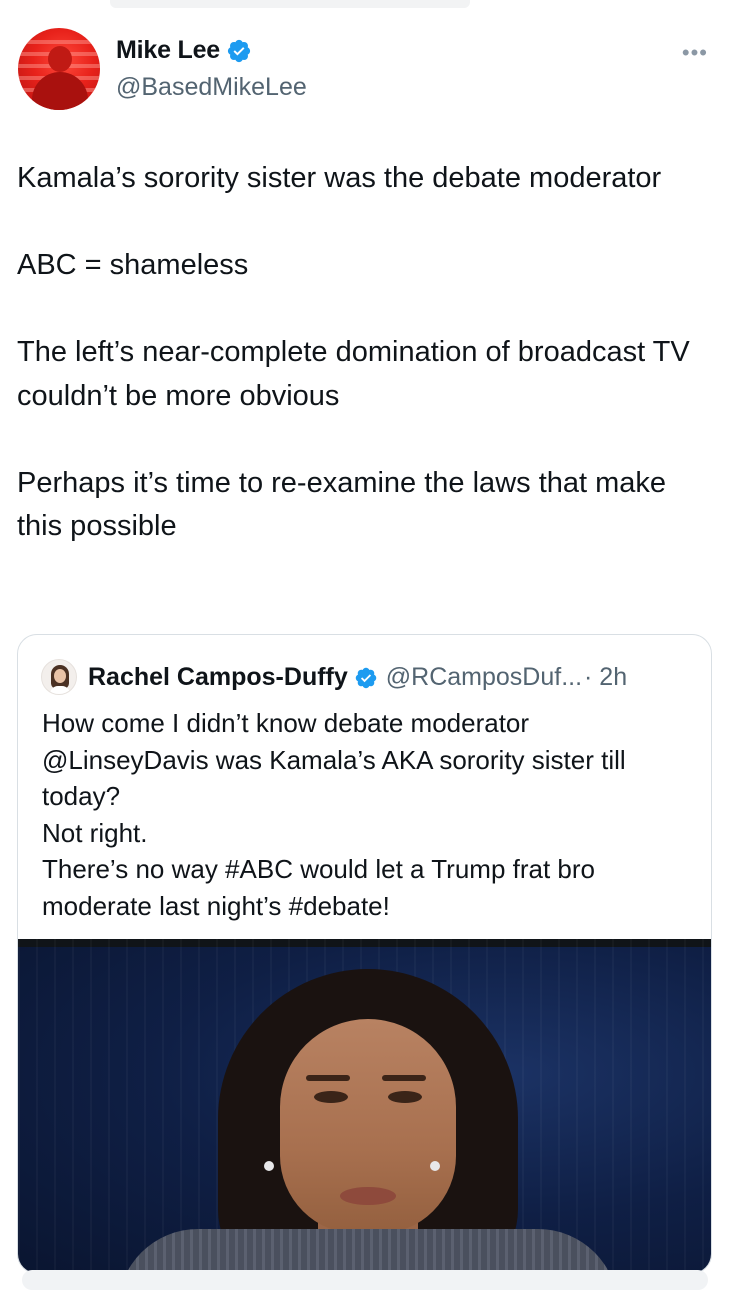 The width and height of the screenshot is (730, 1290). Describe the element at coordinates (365, 1280) in the screenshot. I see `bottom-bar` at that location.